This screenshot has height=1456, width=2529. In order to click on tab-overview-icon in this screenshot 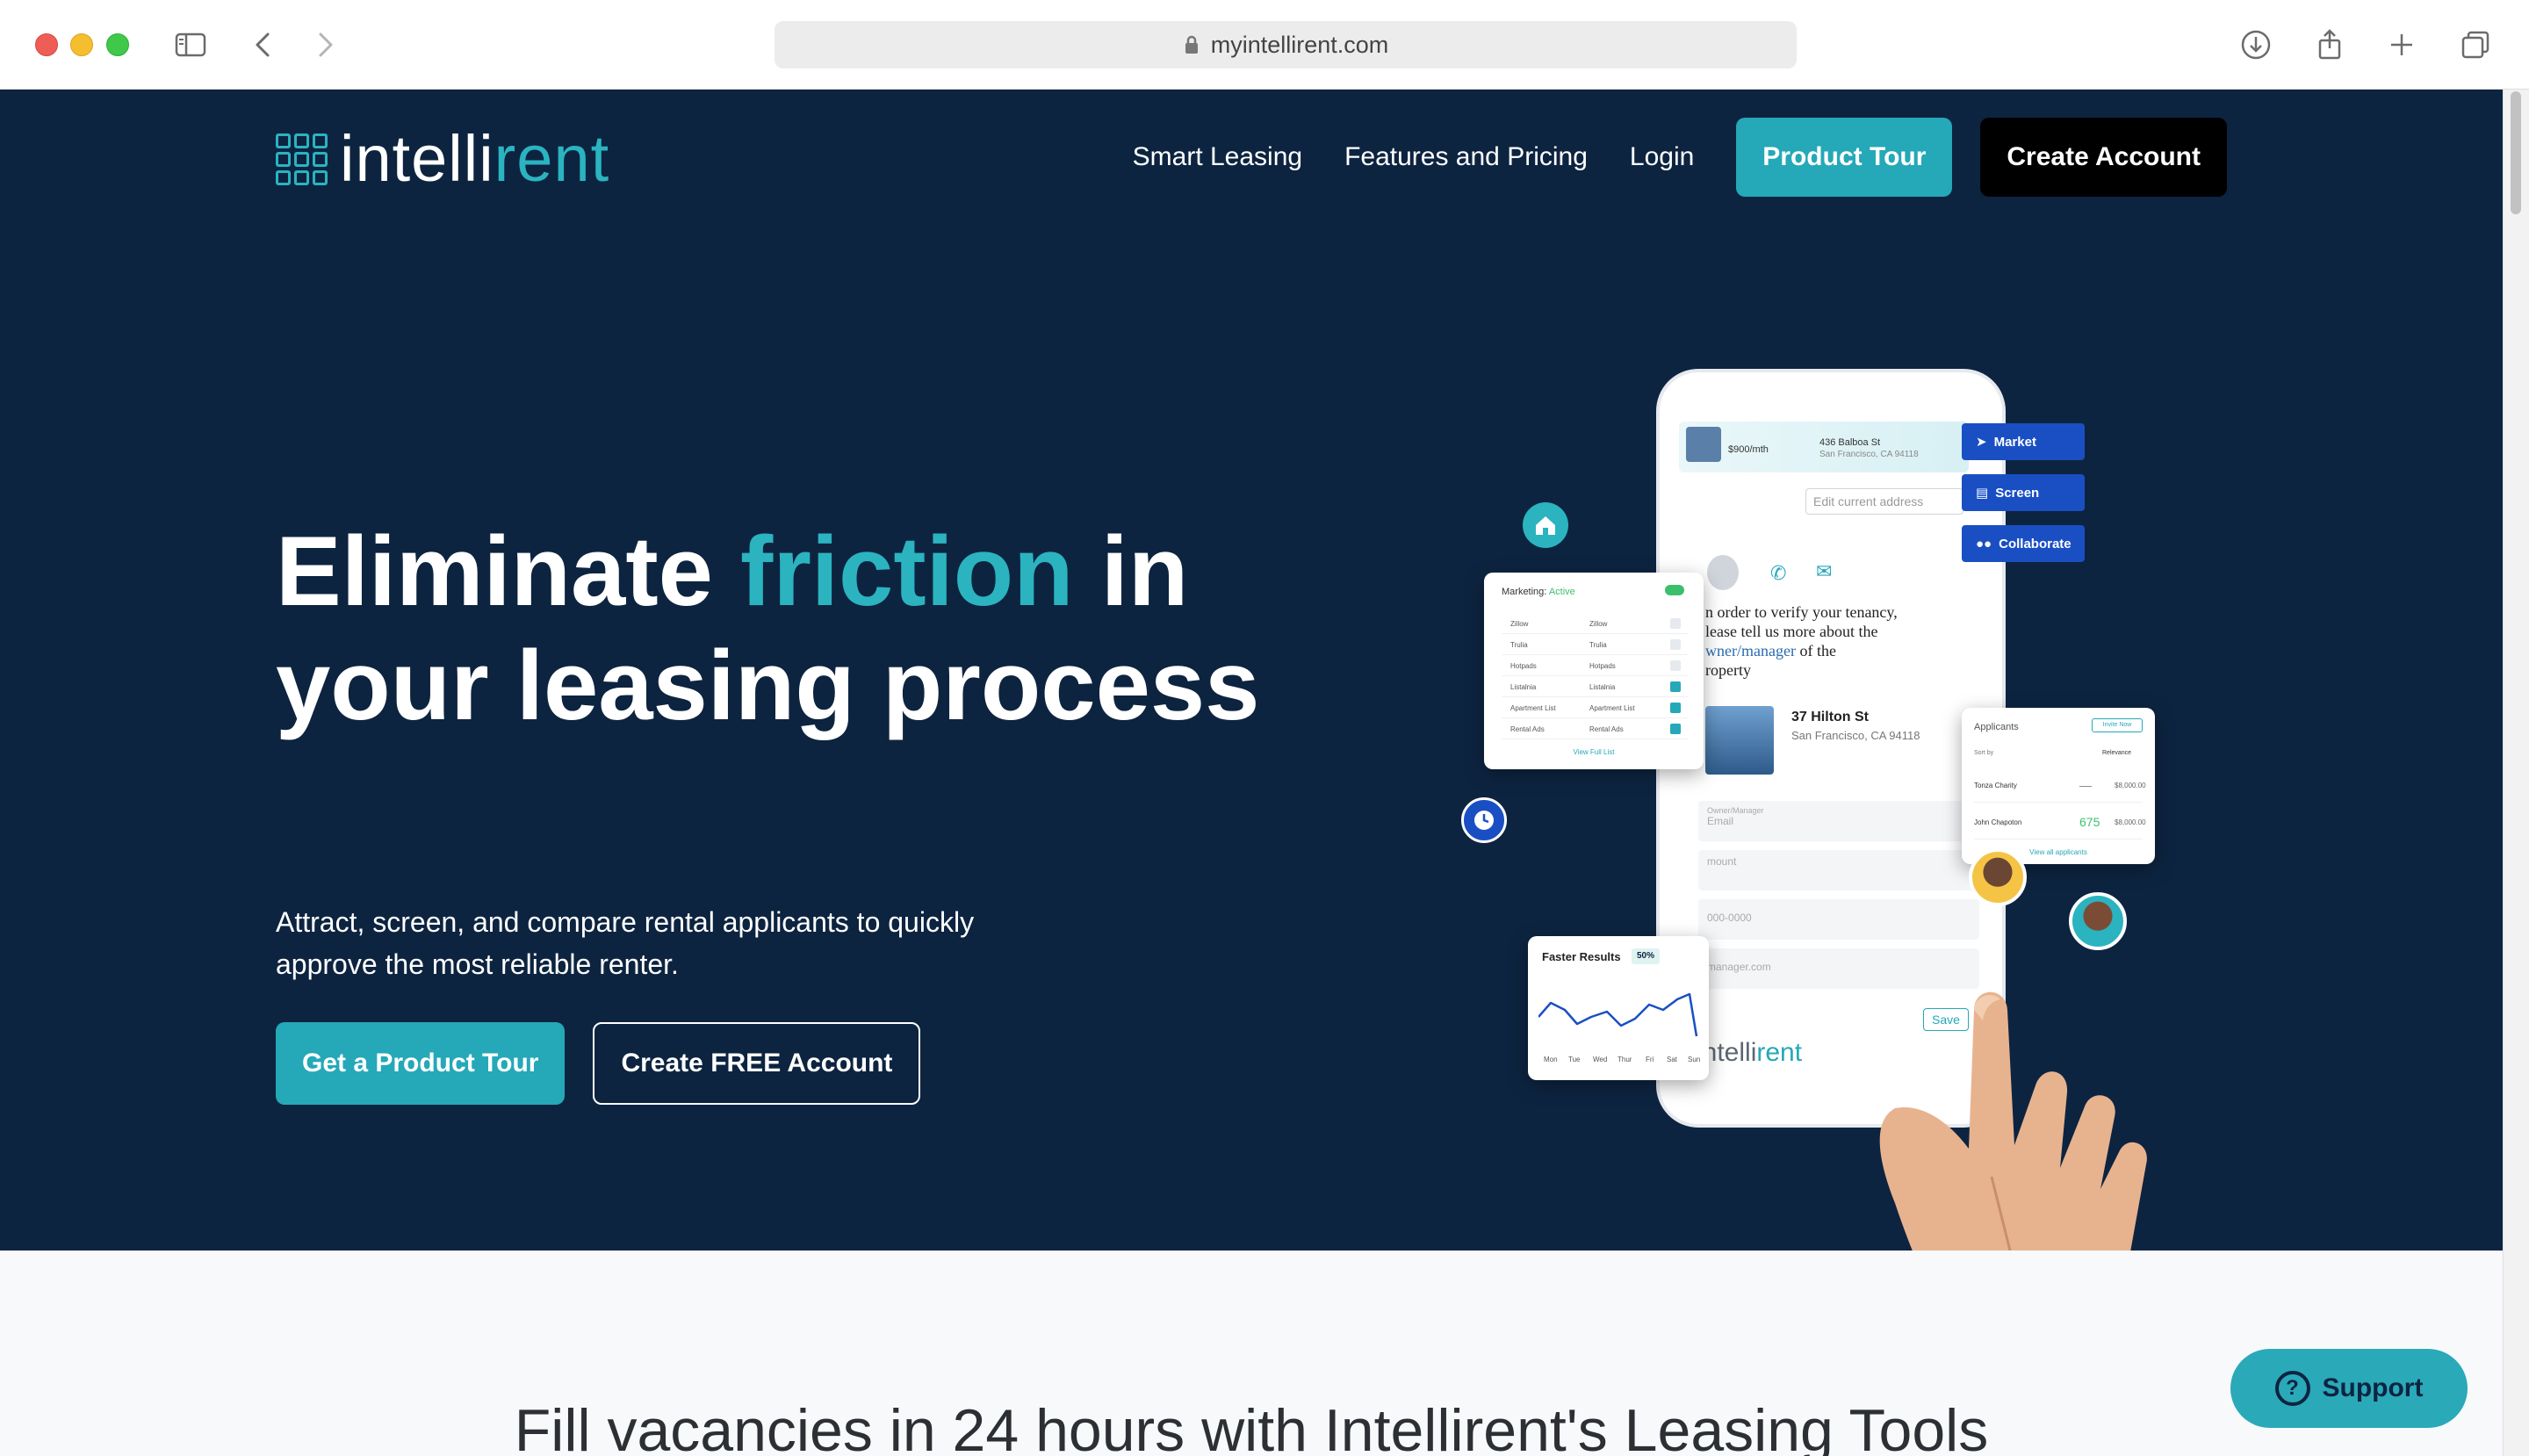, I will do `click(2476, 44)`.